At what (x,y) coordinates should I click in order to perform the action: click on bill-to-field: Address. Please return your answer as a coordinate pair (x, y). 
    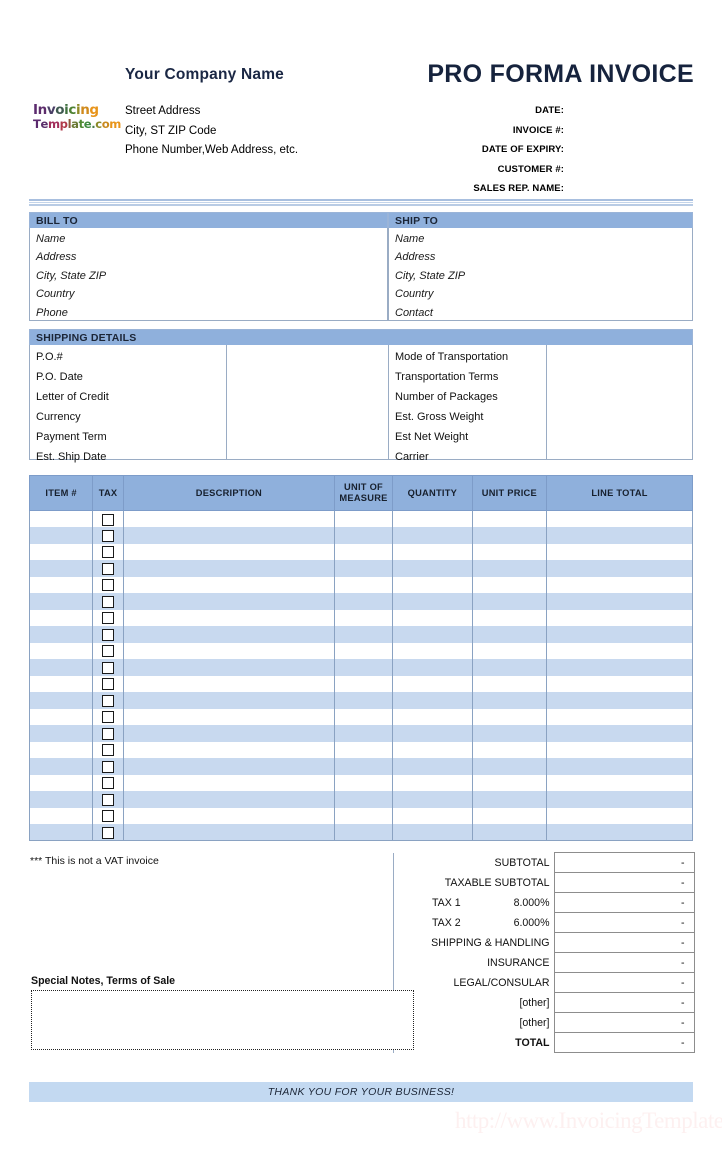
    Looking at the image, I should click on (211, 257).